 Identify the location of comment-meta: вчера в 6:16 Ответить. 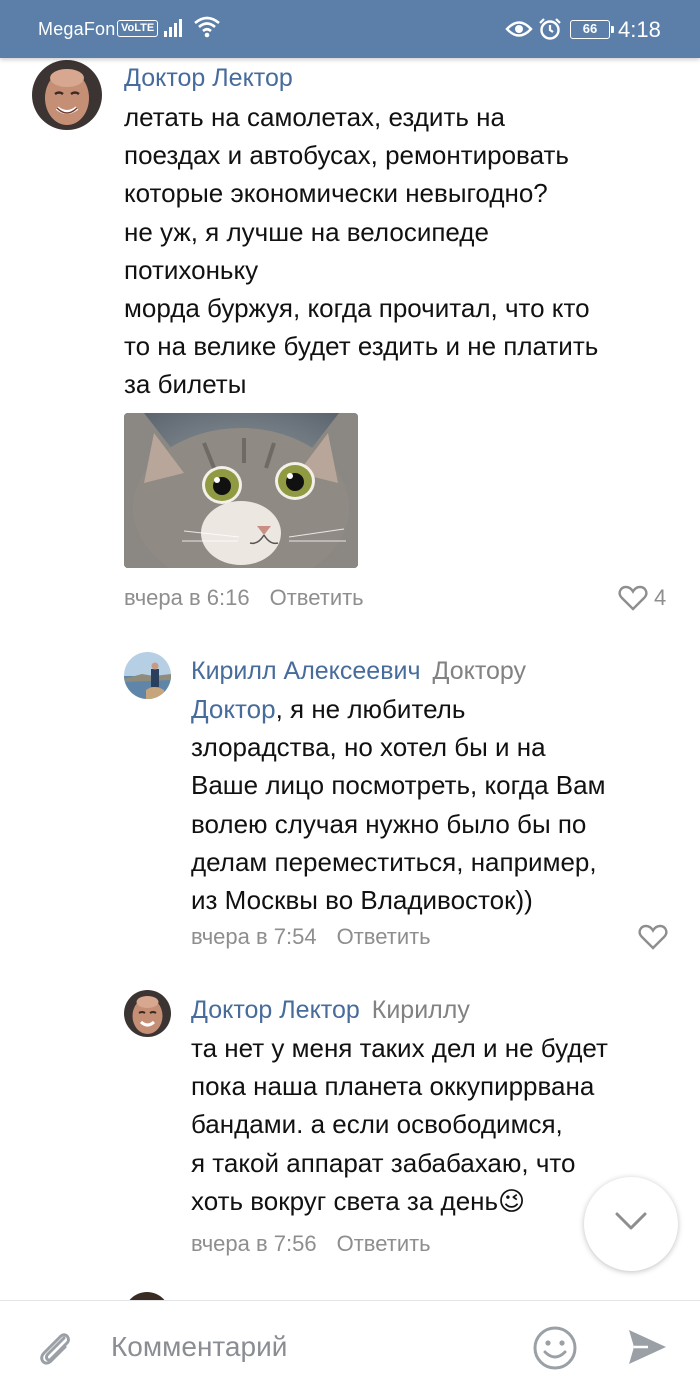
(244, 598).